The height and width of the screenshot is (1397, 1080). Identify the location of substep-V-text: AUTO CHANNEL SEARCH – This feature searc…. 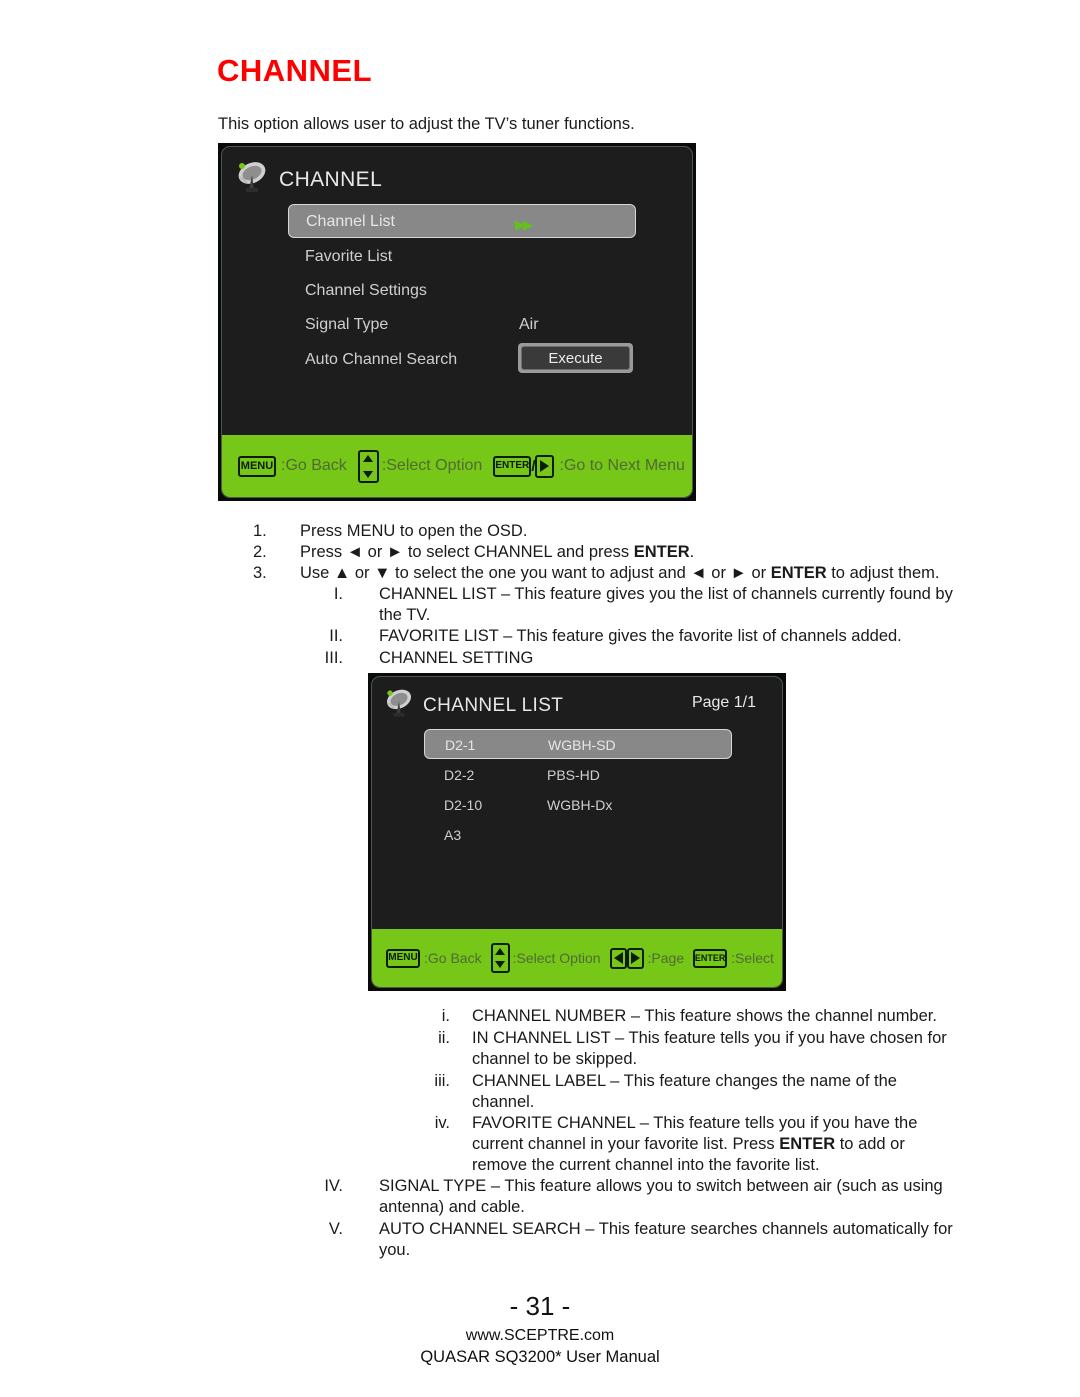
(666, 1239).